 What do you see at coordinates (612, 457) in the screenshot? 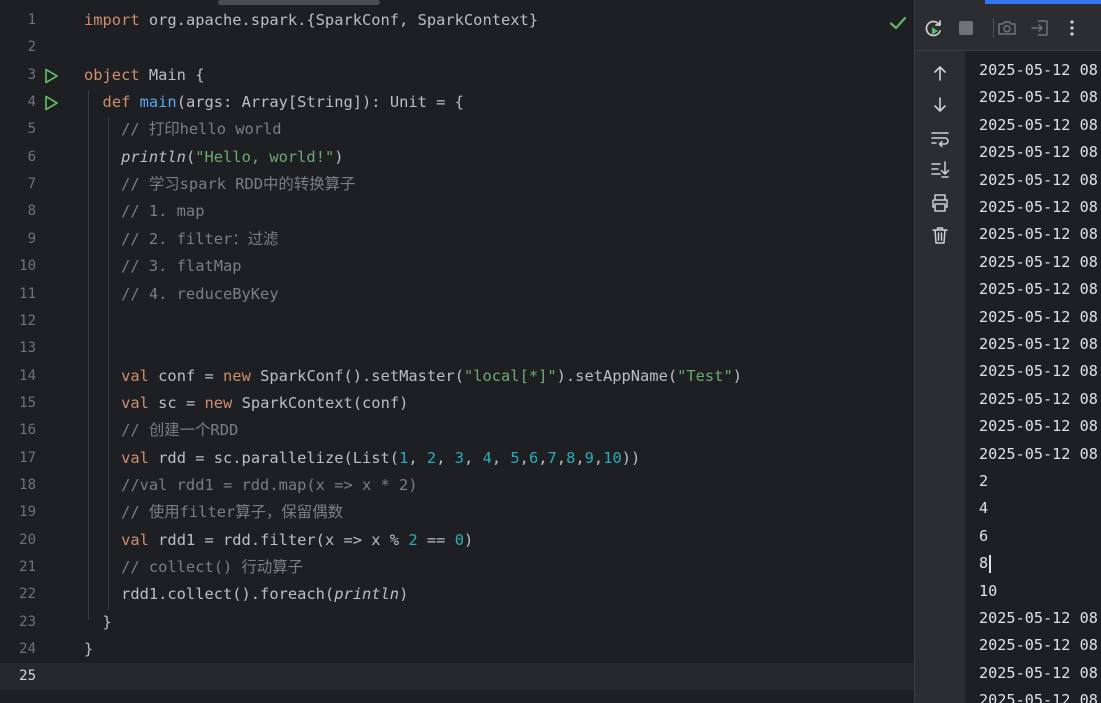
I see `code-token: 10` at bounding box center [612, 457].